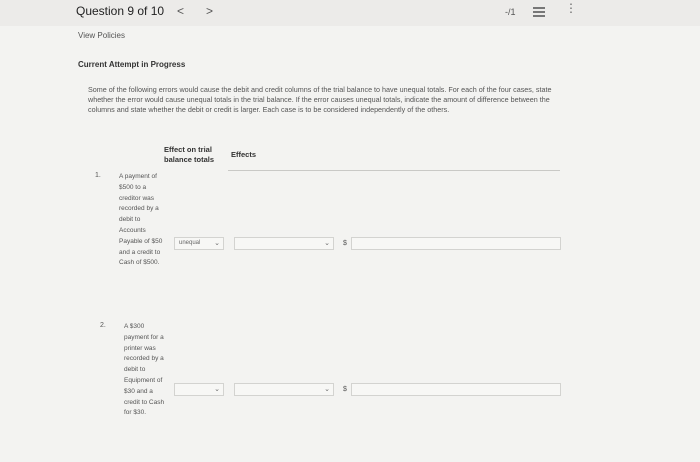 This screenshot has width=700, height=462. I want to click on more-options-icon: ⋮, so click(571, 8).